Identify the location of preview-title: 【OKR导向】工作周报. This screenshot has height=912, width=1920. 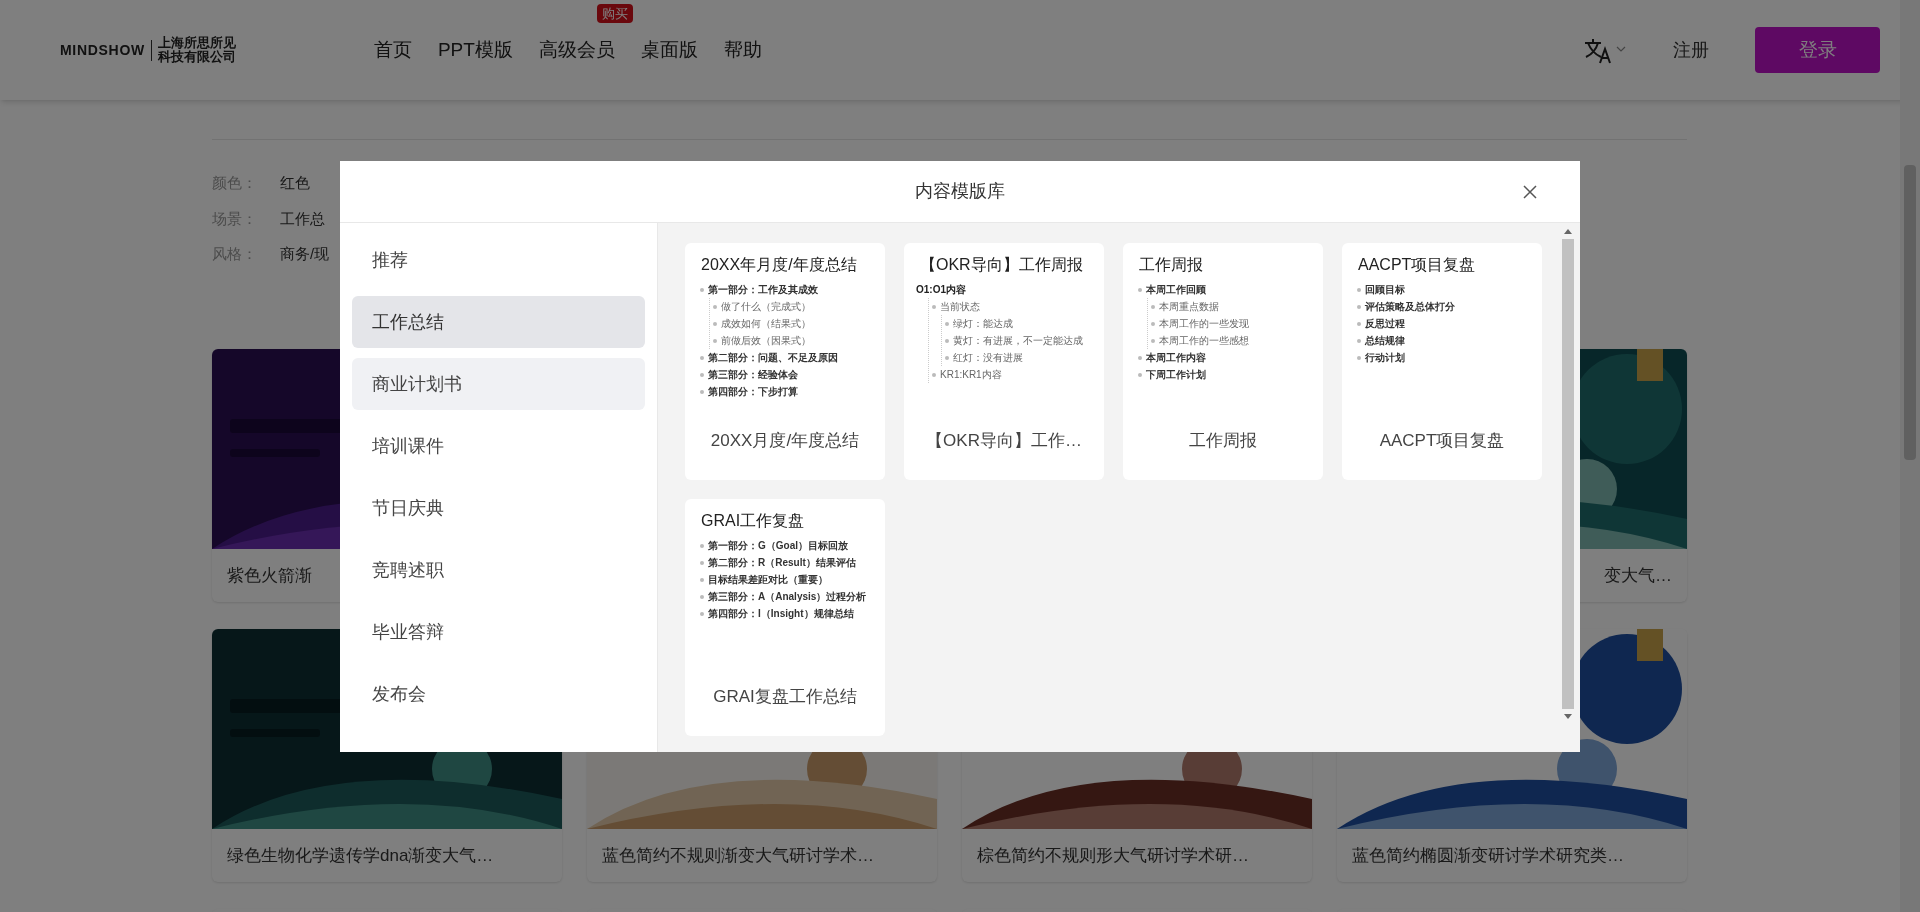
(1001, 265).